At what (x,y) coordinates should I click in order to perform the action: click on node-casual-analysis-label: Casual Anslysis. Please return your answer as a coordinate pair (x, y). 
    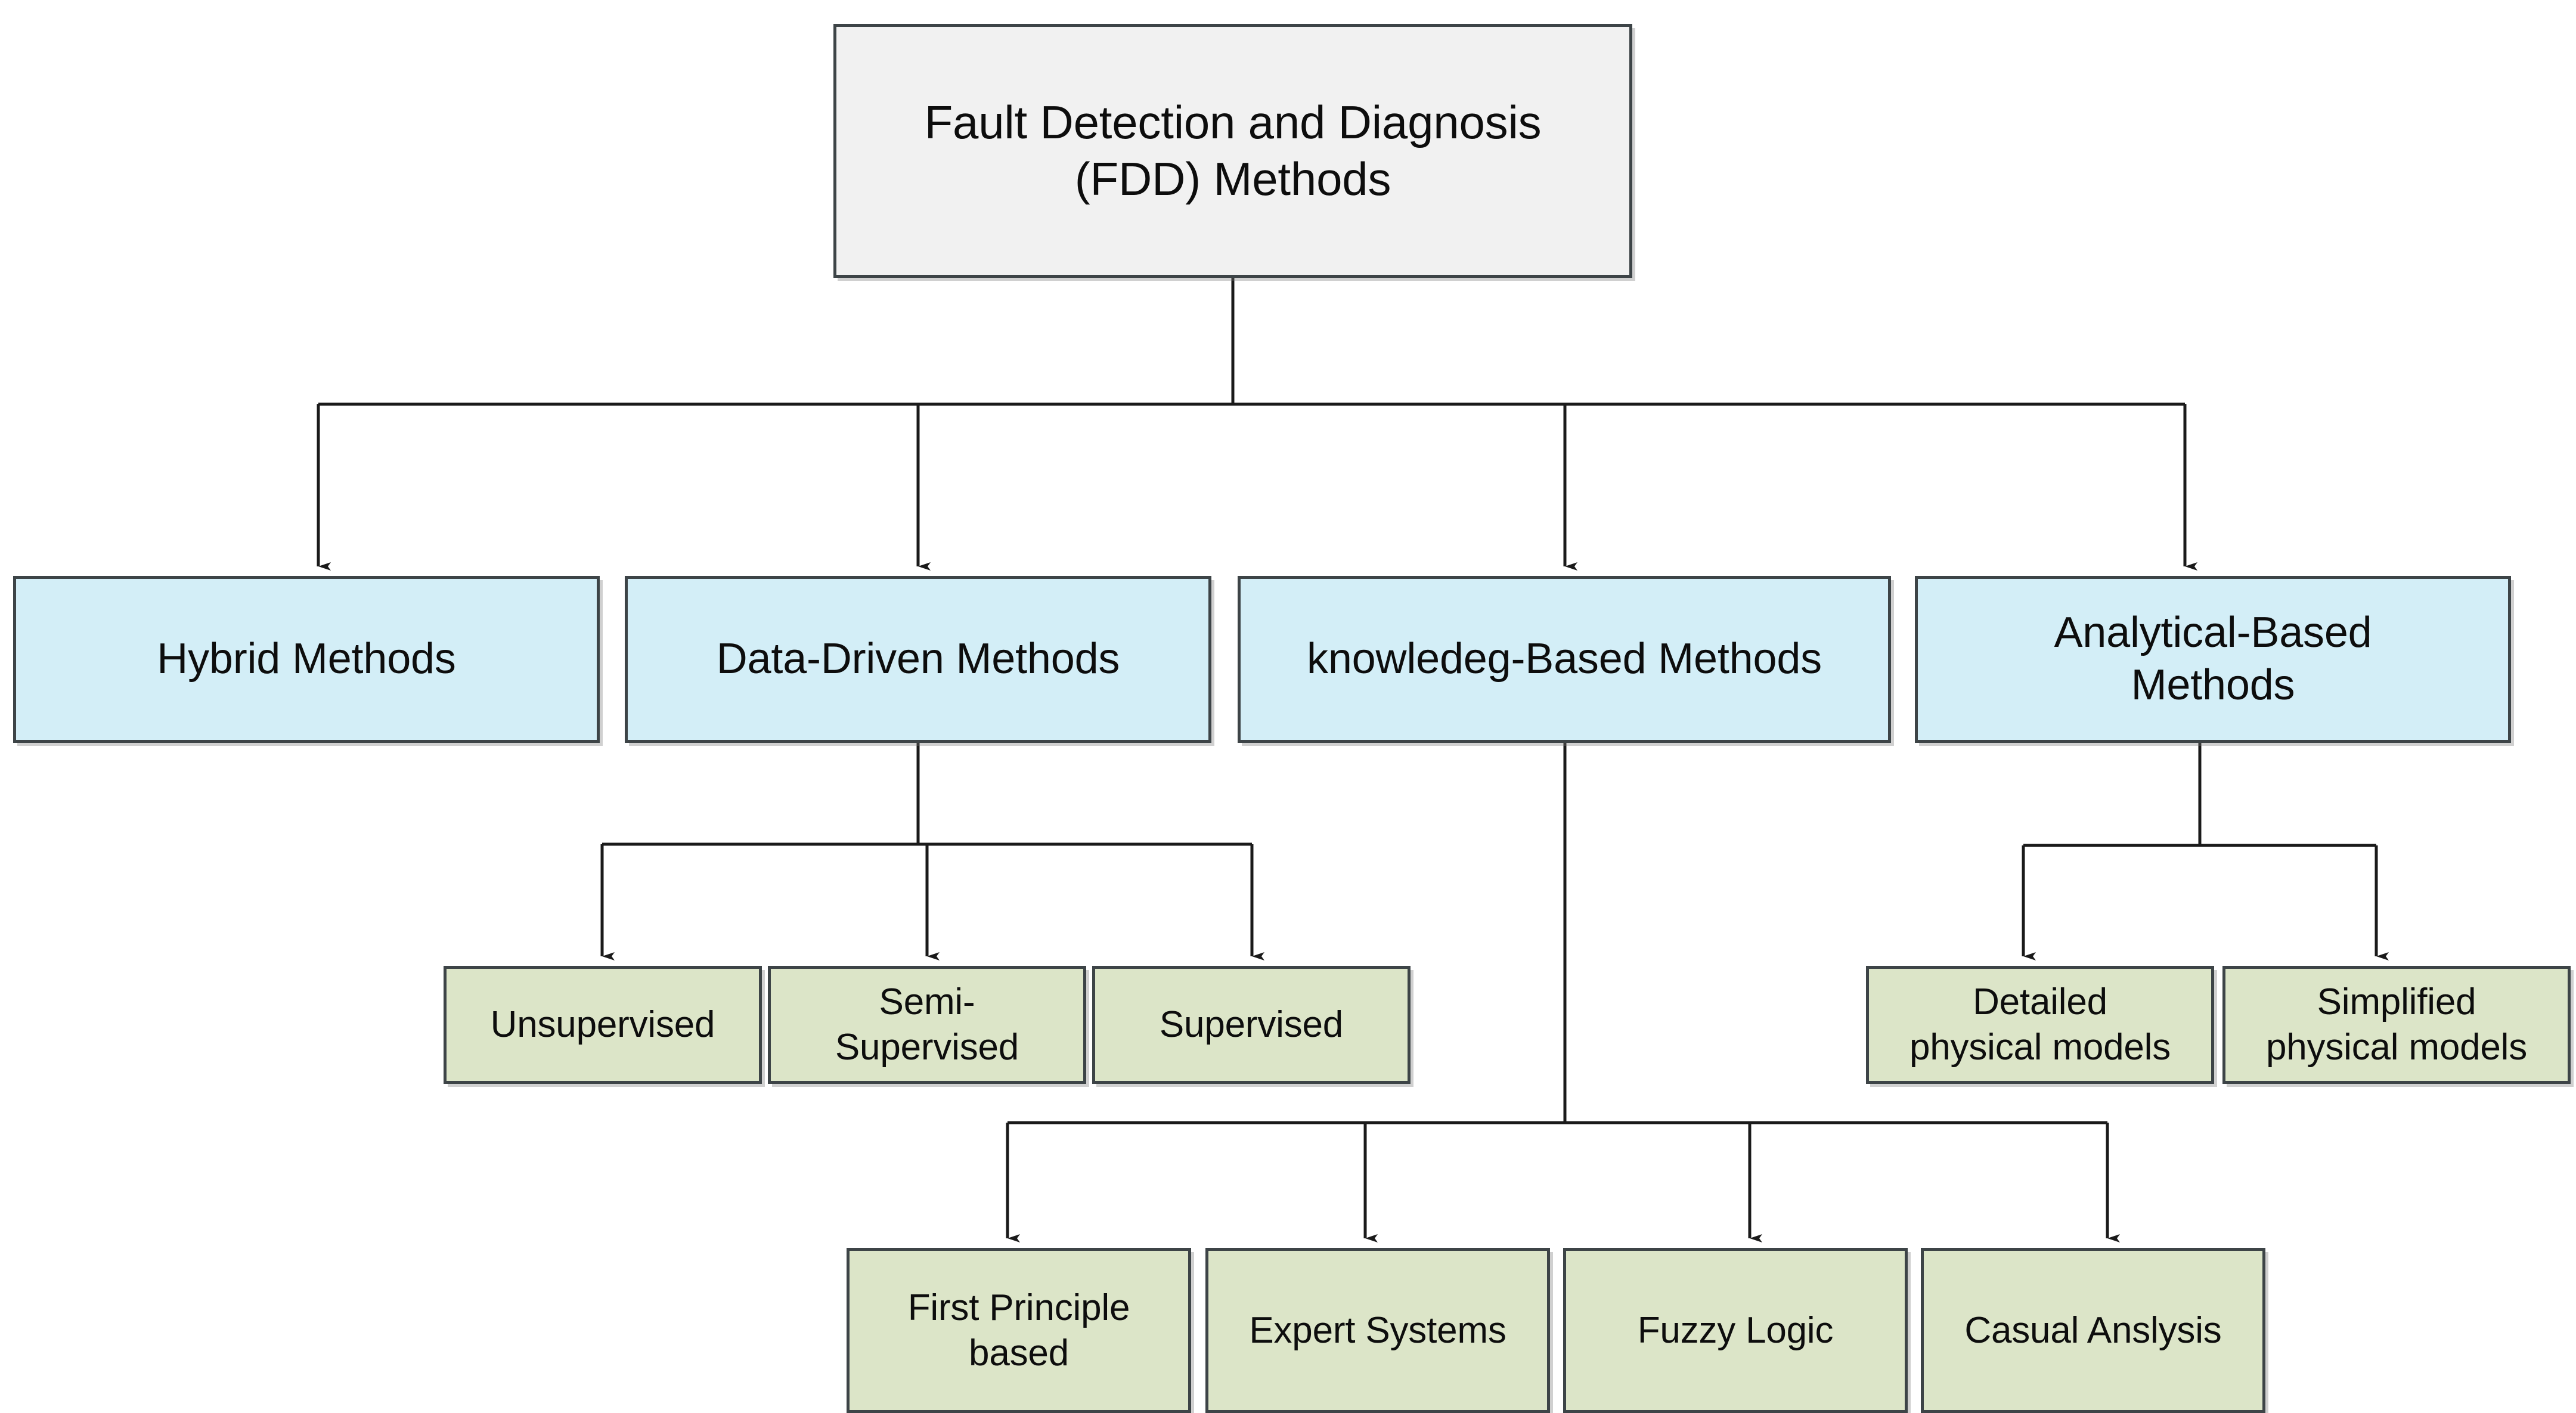
    Looking at the image, I should click on (2093, 1330).